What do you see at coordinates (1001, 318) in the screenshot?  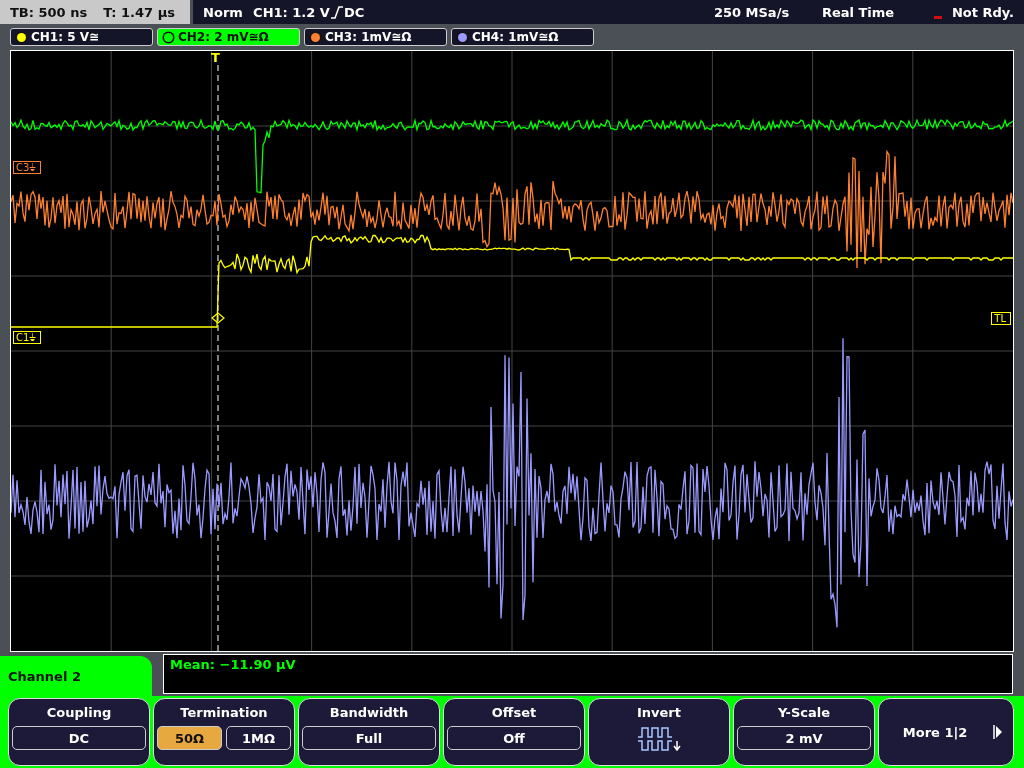 I see `trigger-level-tag: TL` at bounding box center [1001, 318].